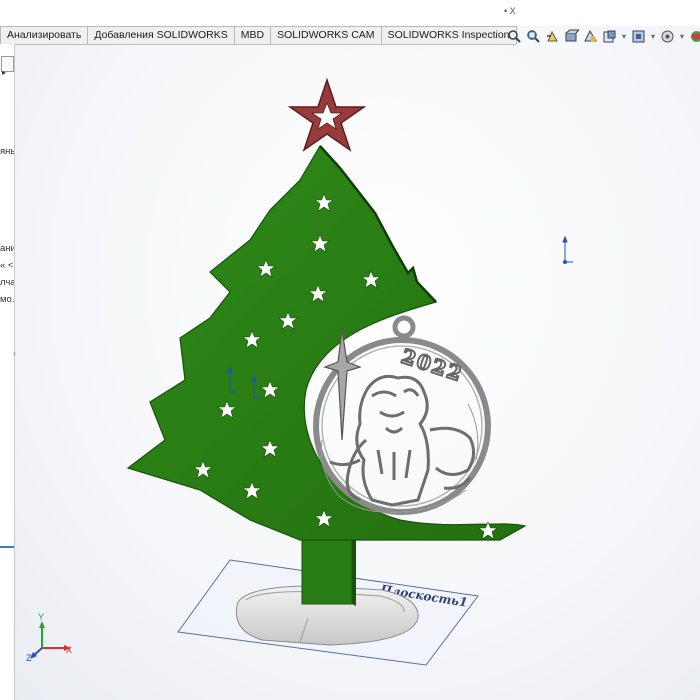 This screenshot has height=700, width=700. What do you see at coordinates (533, 36) in the screenshot?
I see `zoom-area-icon` at bounding box center [533, 36].